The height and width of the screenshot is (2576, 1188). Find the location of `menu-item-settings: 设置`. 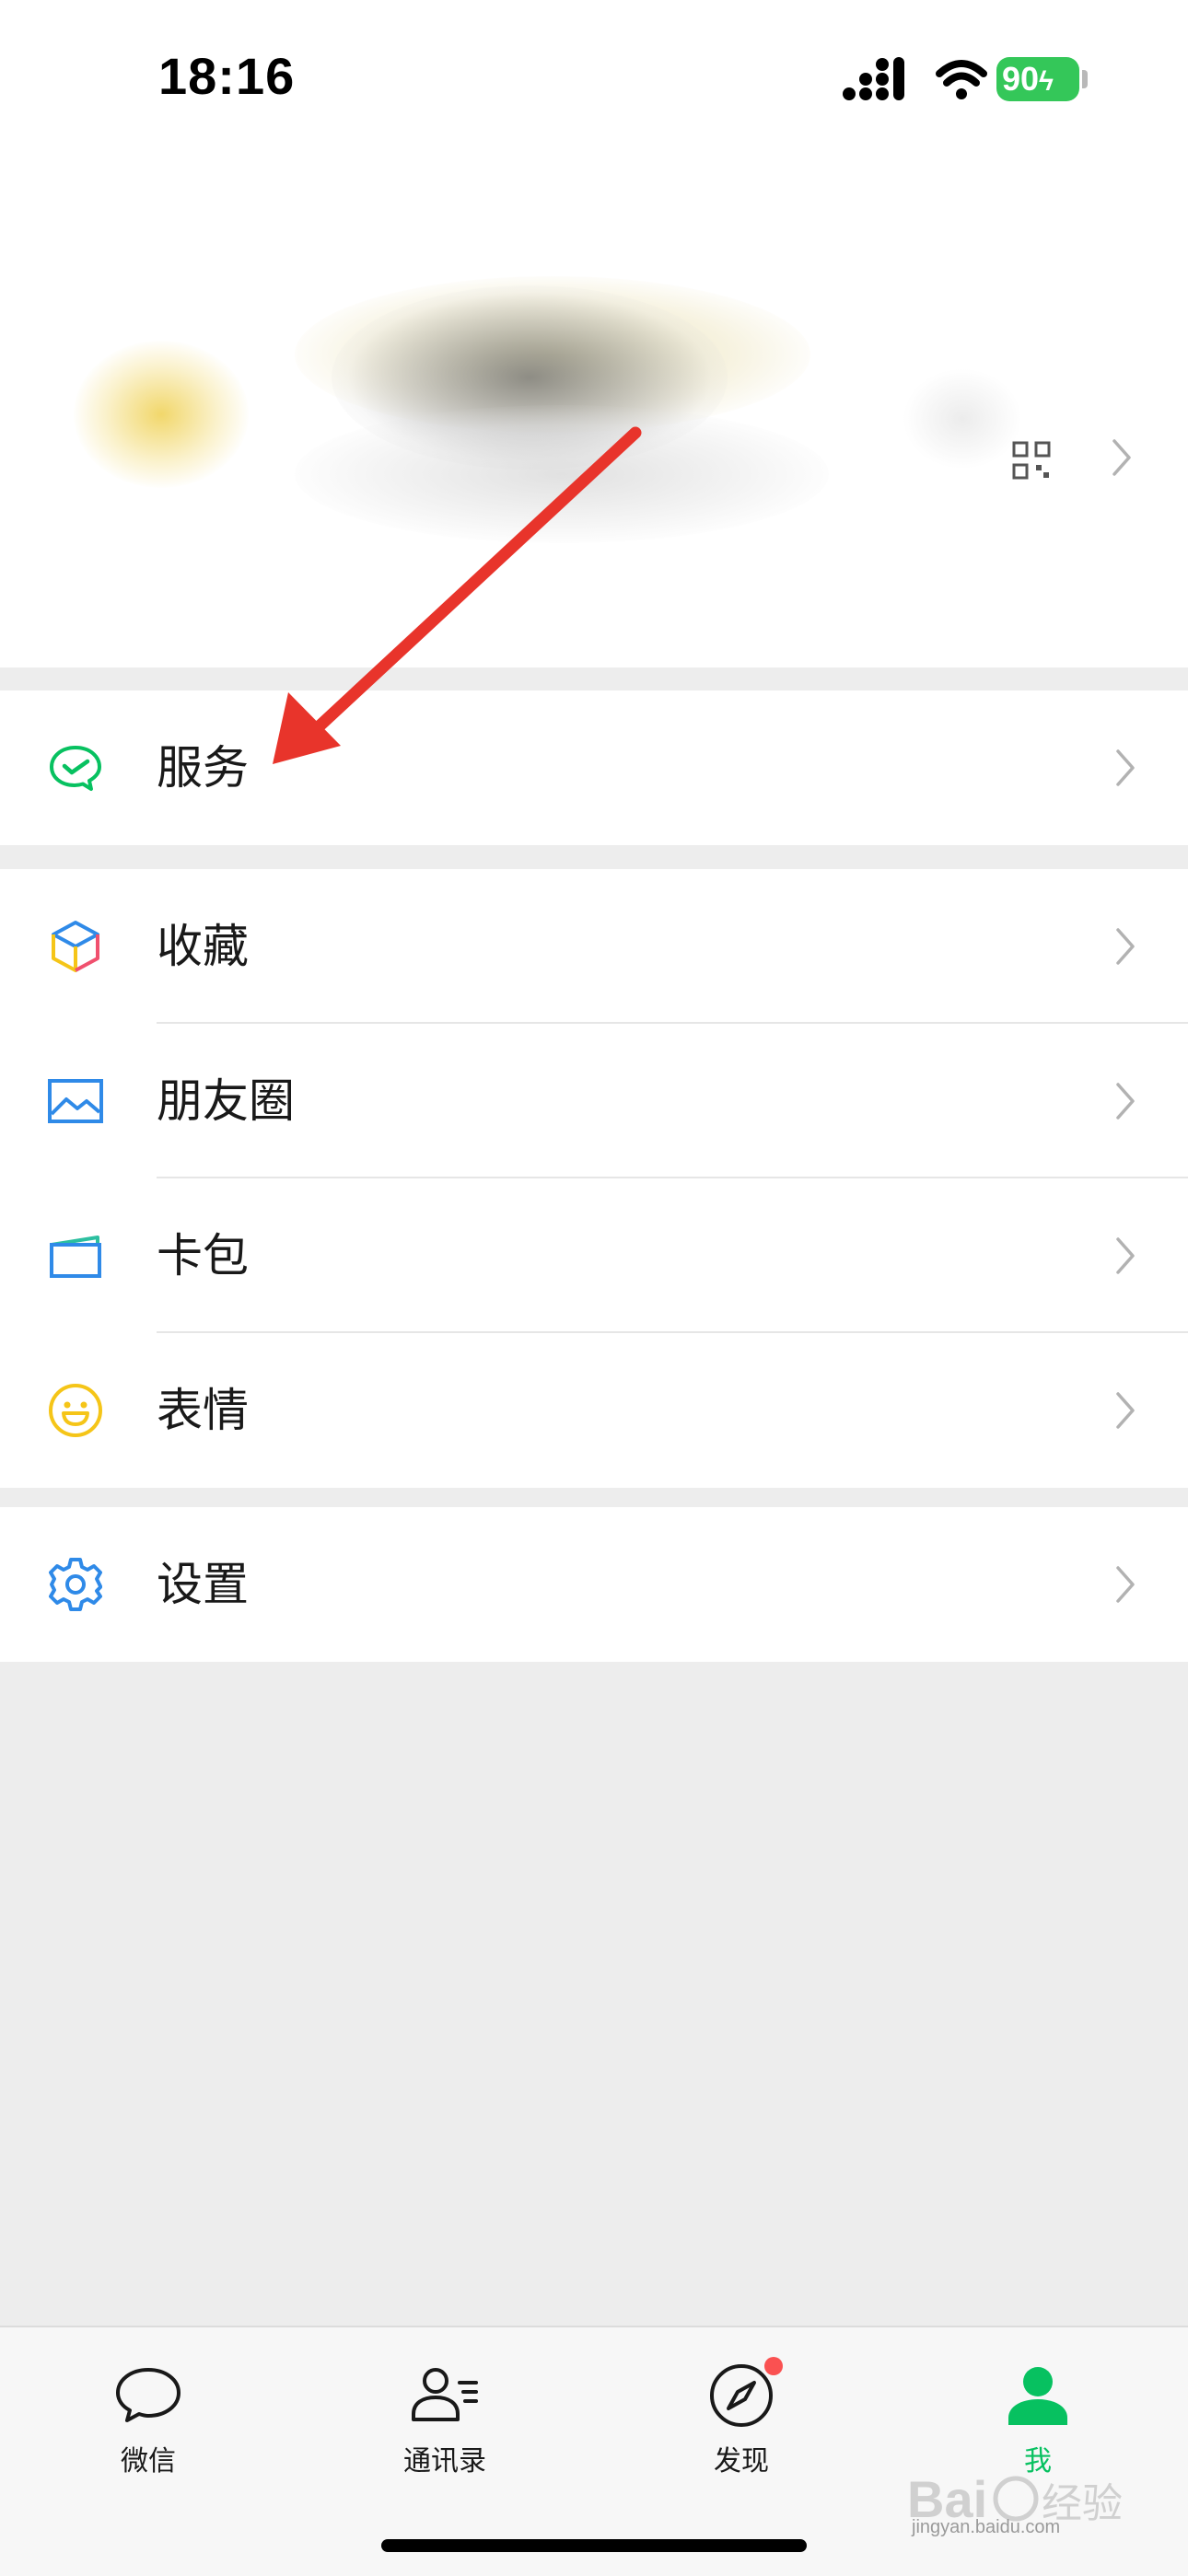

menu-item-settings: 设置 is located at coordinates (594, 1584).